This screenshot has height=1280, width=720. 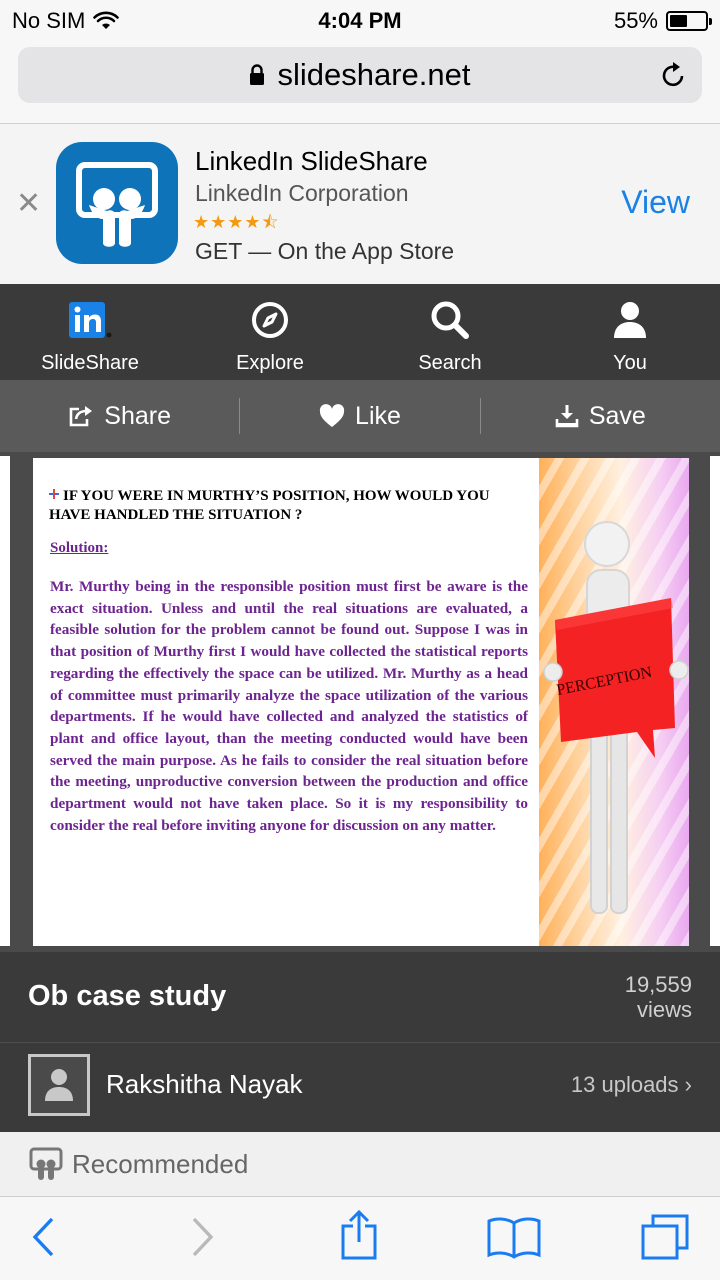 I want to click on share-button: Share, so click(x=119, y=416).